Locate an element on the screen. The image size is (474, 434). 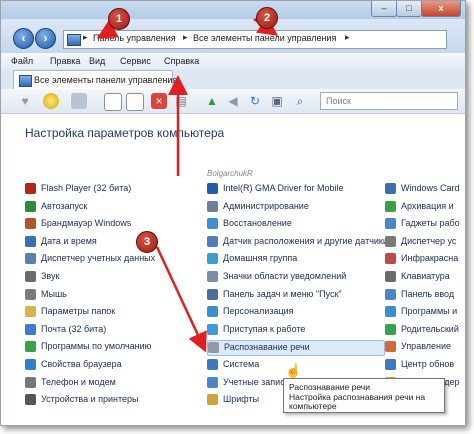
control-panel-item: Приступая к работе is located at coordinates (295, 330).